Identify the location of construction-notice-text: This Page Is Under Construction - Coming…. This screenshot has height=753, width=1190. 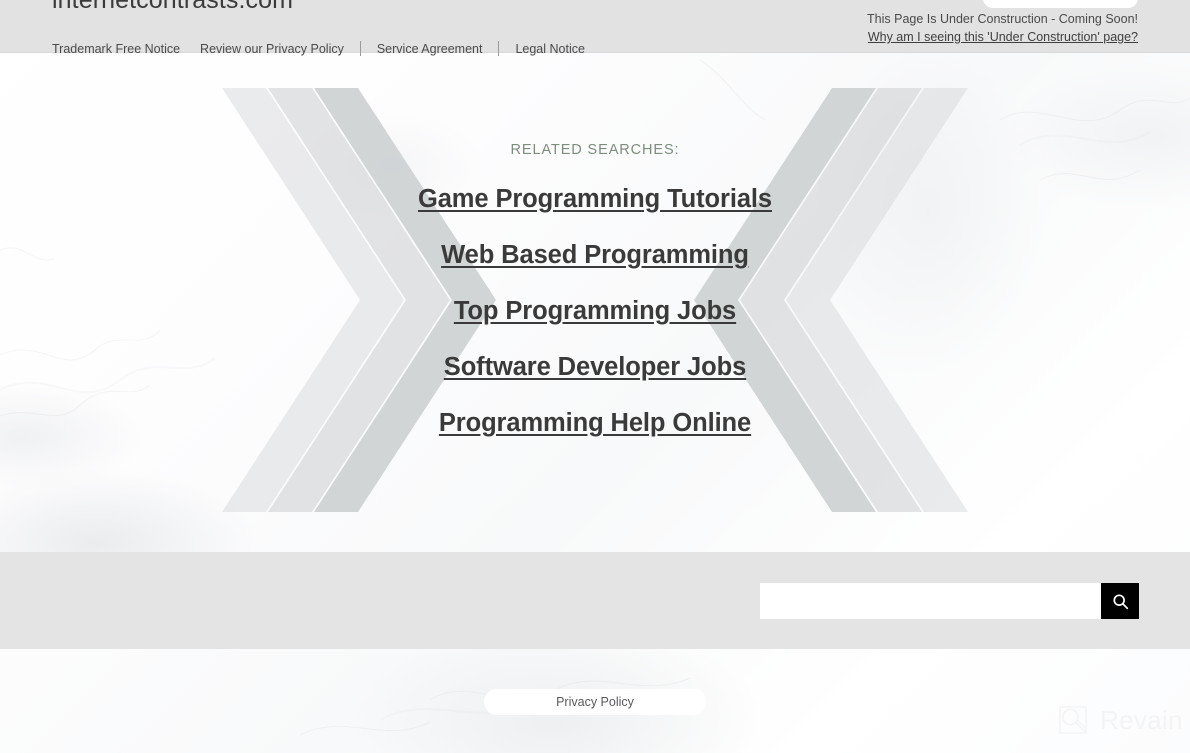
(1002, 19).